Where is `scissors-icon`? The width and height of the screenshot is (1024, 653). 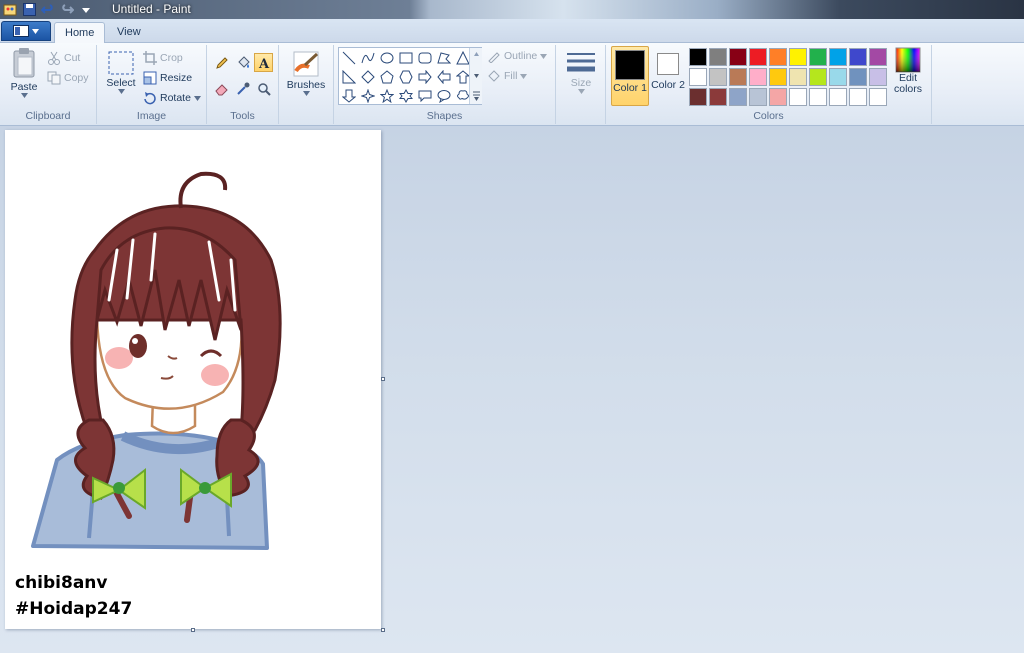
scissors-icon is located at coordinates (54, 58).